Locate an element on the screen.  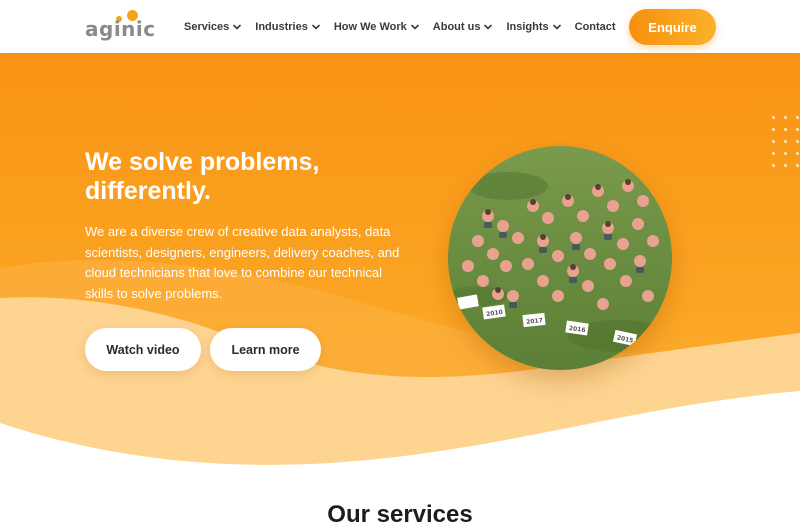
nav-item-label: Contact is located at coordinates (595, 26).